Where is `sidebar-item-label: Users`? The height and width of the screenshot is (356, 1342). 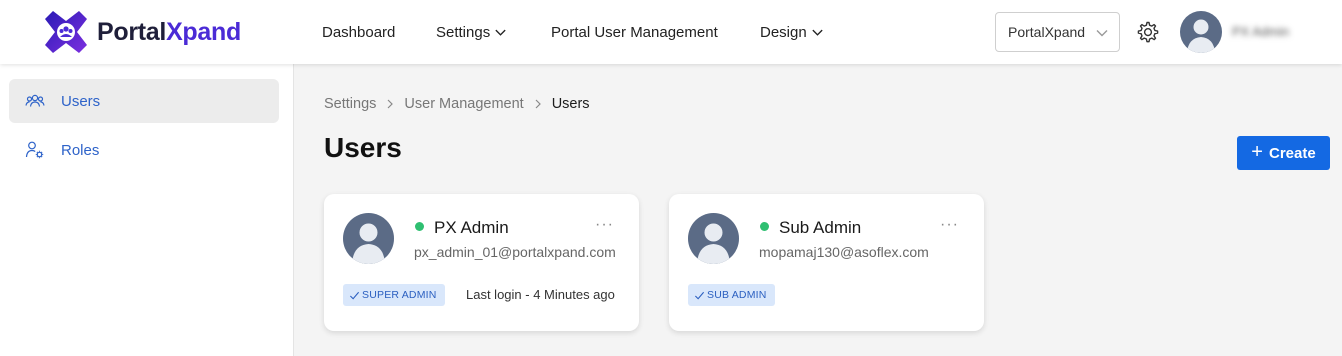 sidebar-item-label: Users is located at coordinates (81, 101).